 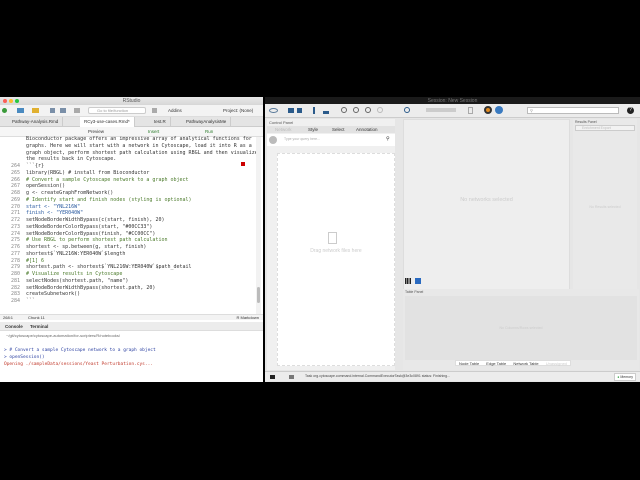 What do you see at coordinates (283, 129) in the screenshot?
I see `tab-network: Network` at bounding box center [283, 129].